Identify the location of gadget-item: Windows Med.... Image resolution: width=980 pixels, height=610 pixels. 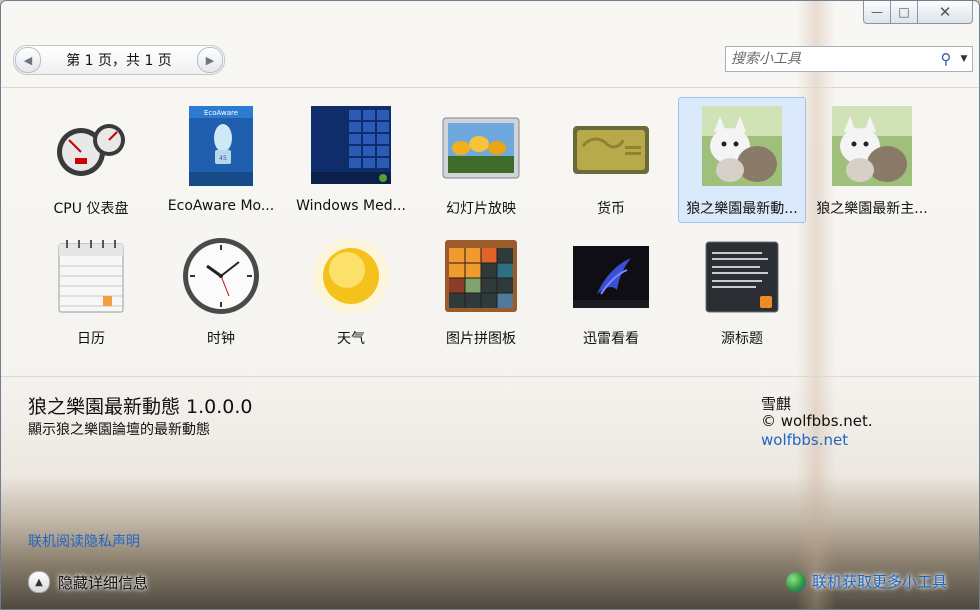
(351, 160).